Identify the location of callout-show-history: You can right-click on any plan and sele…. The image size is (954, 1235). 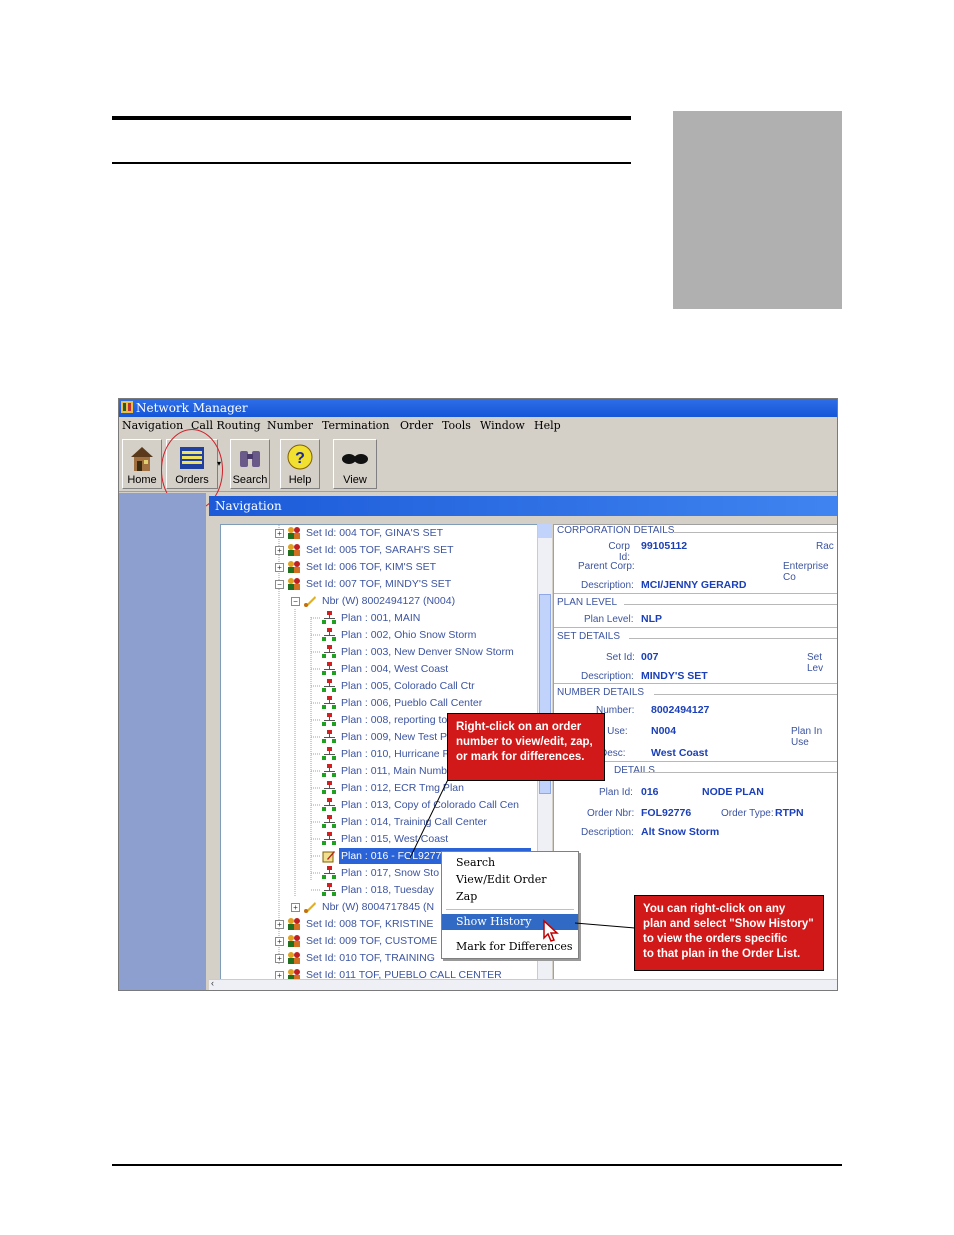
(729, 933).